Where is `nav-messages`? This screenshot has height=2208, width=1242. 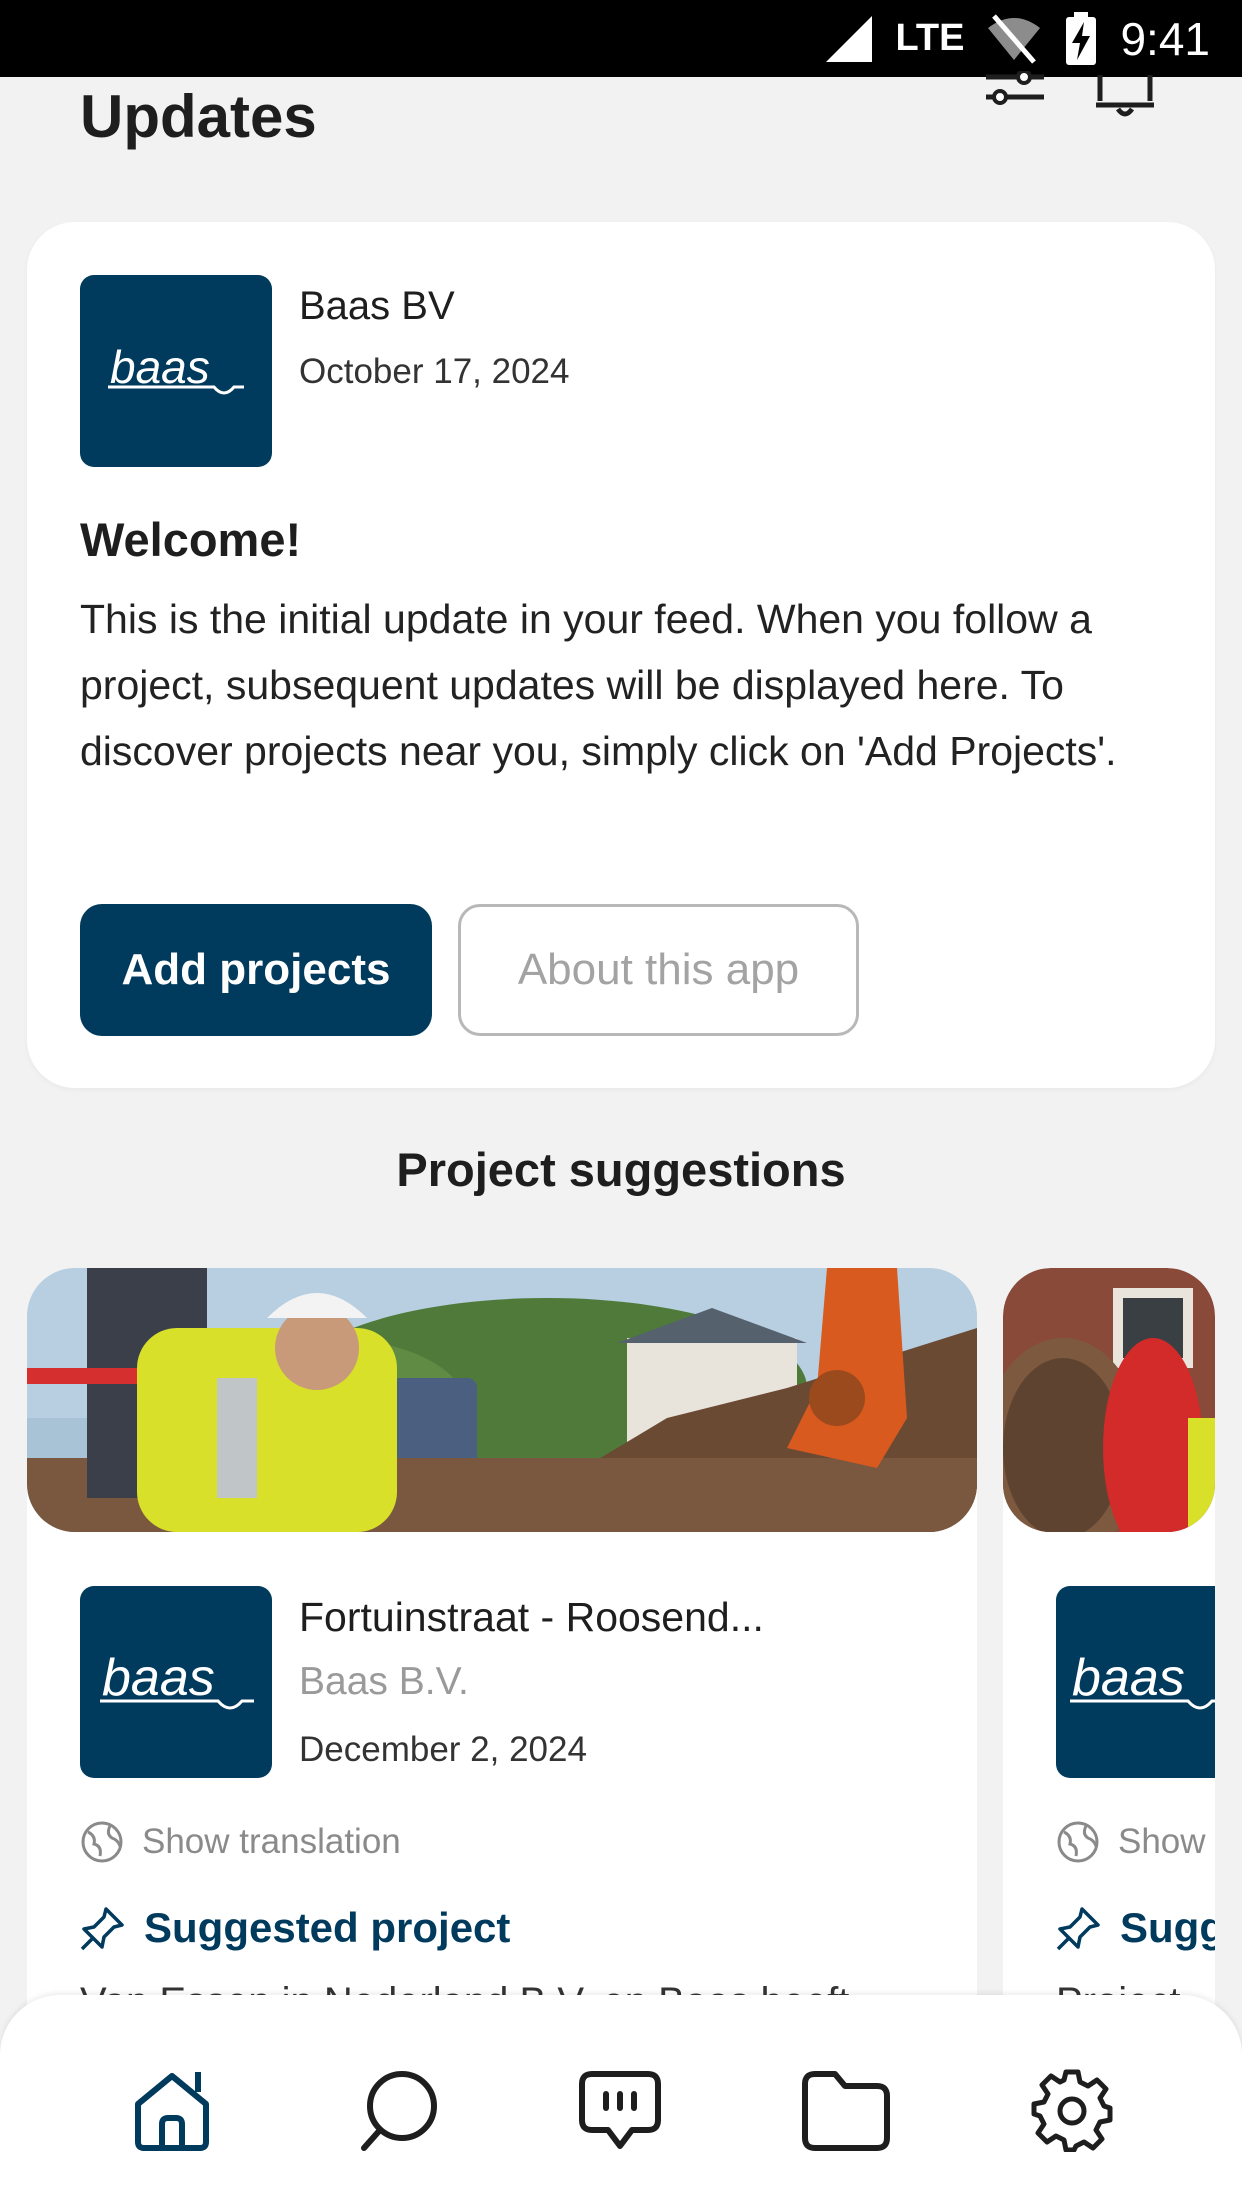
nav-messages is located at coordinates (620, 2110).